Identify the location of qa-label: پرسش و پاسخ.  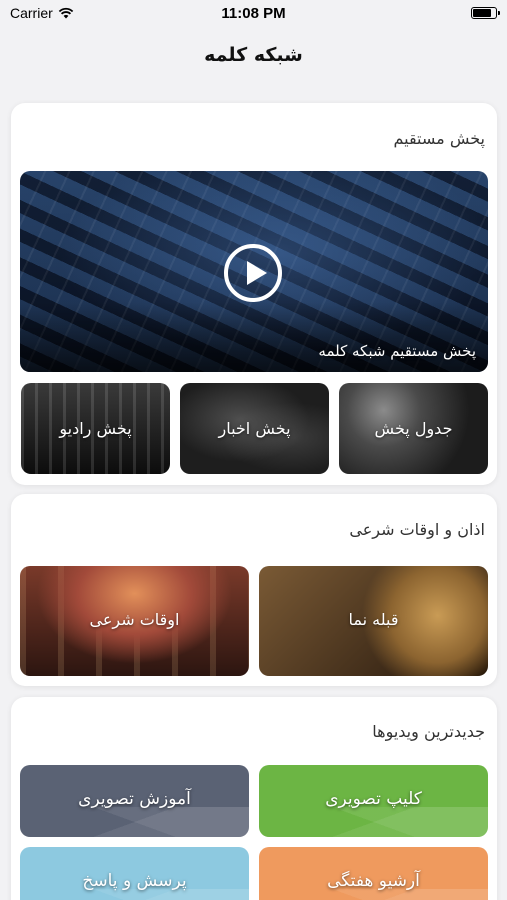
(134, 881).